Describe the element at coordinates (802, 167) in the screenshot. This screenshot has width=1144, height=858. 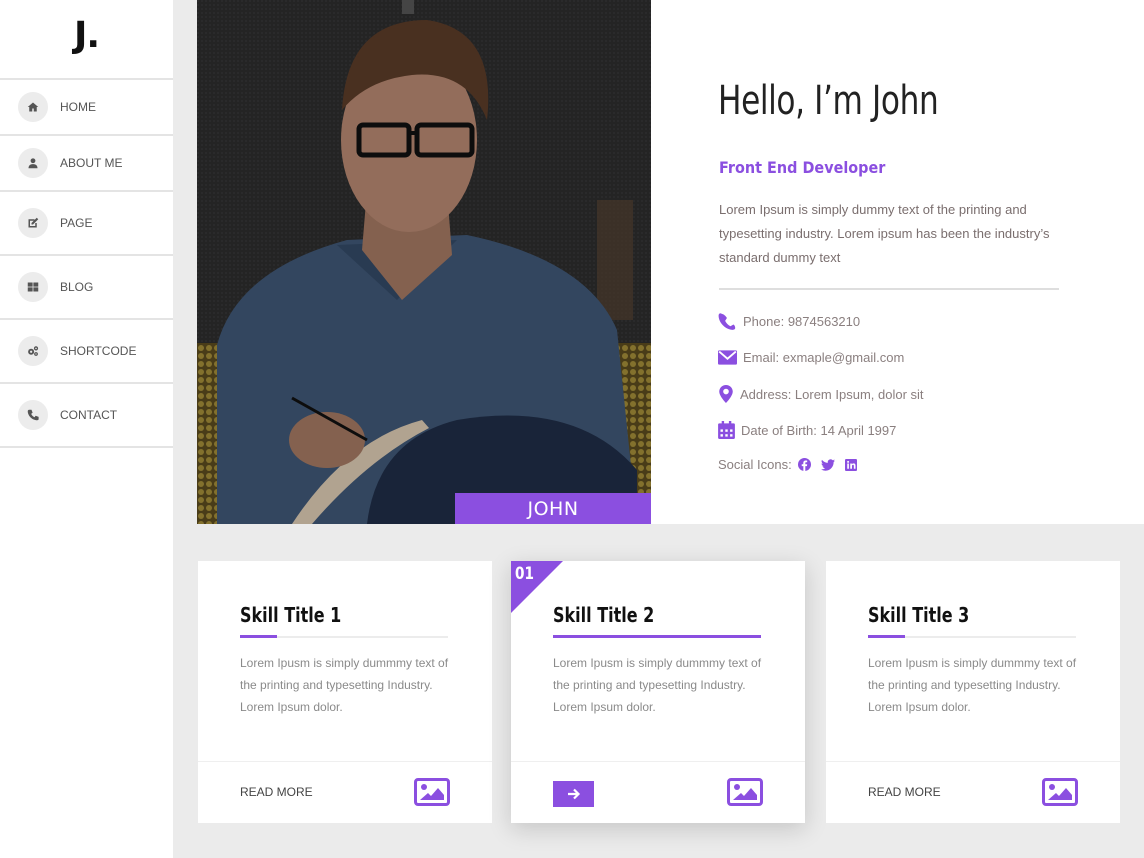
I see `job-role: Front End Developer` at that location.